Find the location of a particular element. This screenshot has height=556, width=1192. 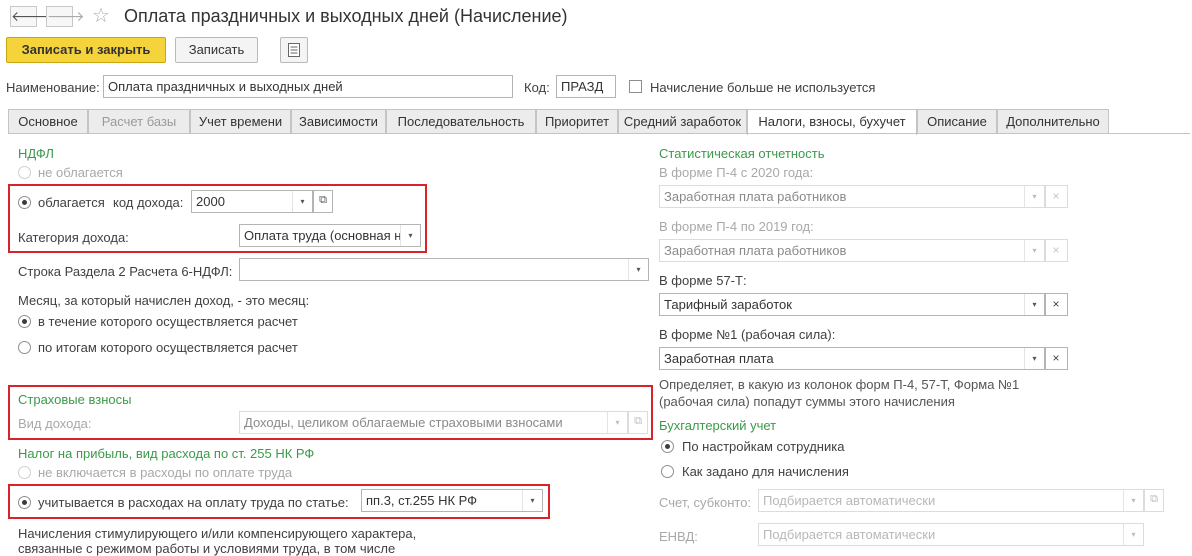

report-button is located at coordinates (294, 50).